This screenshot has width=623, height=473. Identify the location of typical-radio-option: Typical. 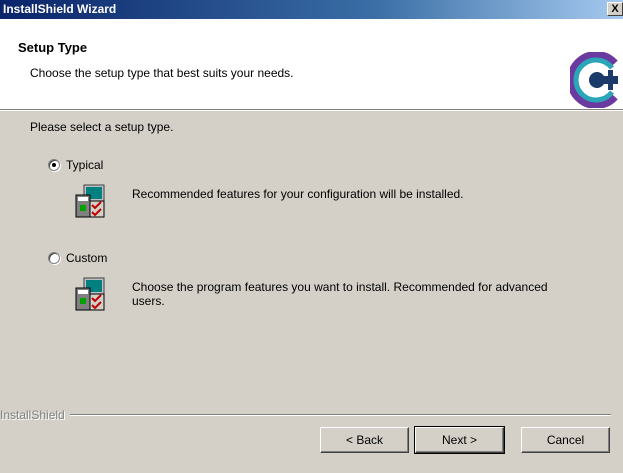
(75, 165).